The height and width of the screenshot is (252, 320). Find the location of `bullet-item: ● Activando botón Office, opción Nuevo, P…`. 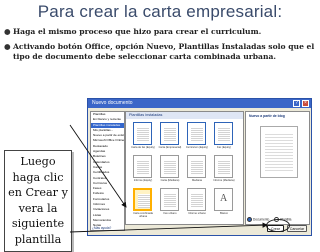

bullet-item: ● Activando botón Office, opción Nuevo, P… is located at coordinates (160, 52).